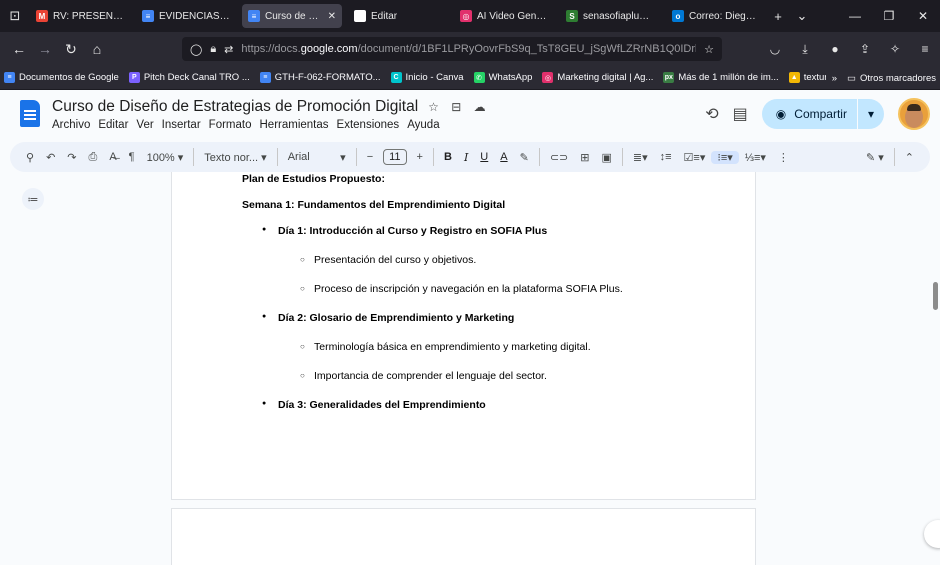  What do you see at coordinates (132, 157) in the screenshot?
I see `paint-format-icon: ¶` at bounding box center [132, 157].